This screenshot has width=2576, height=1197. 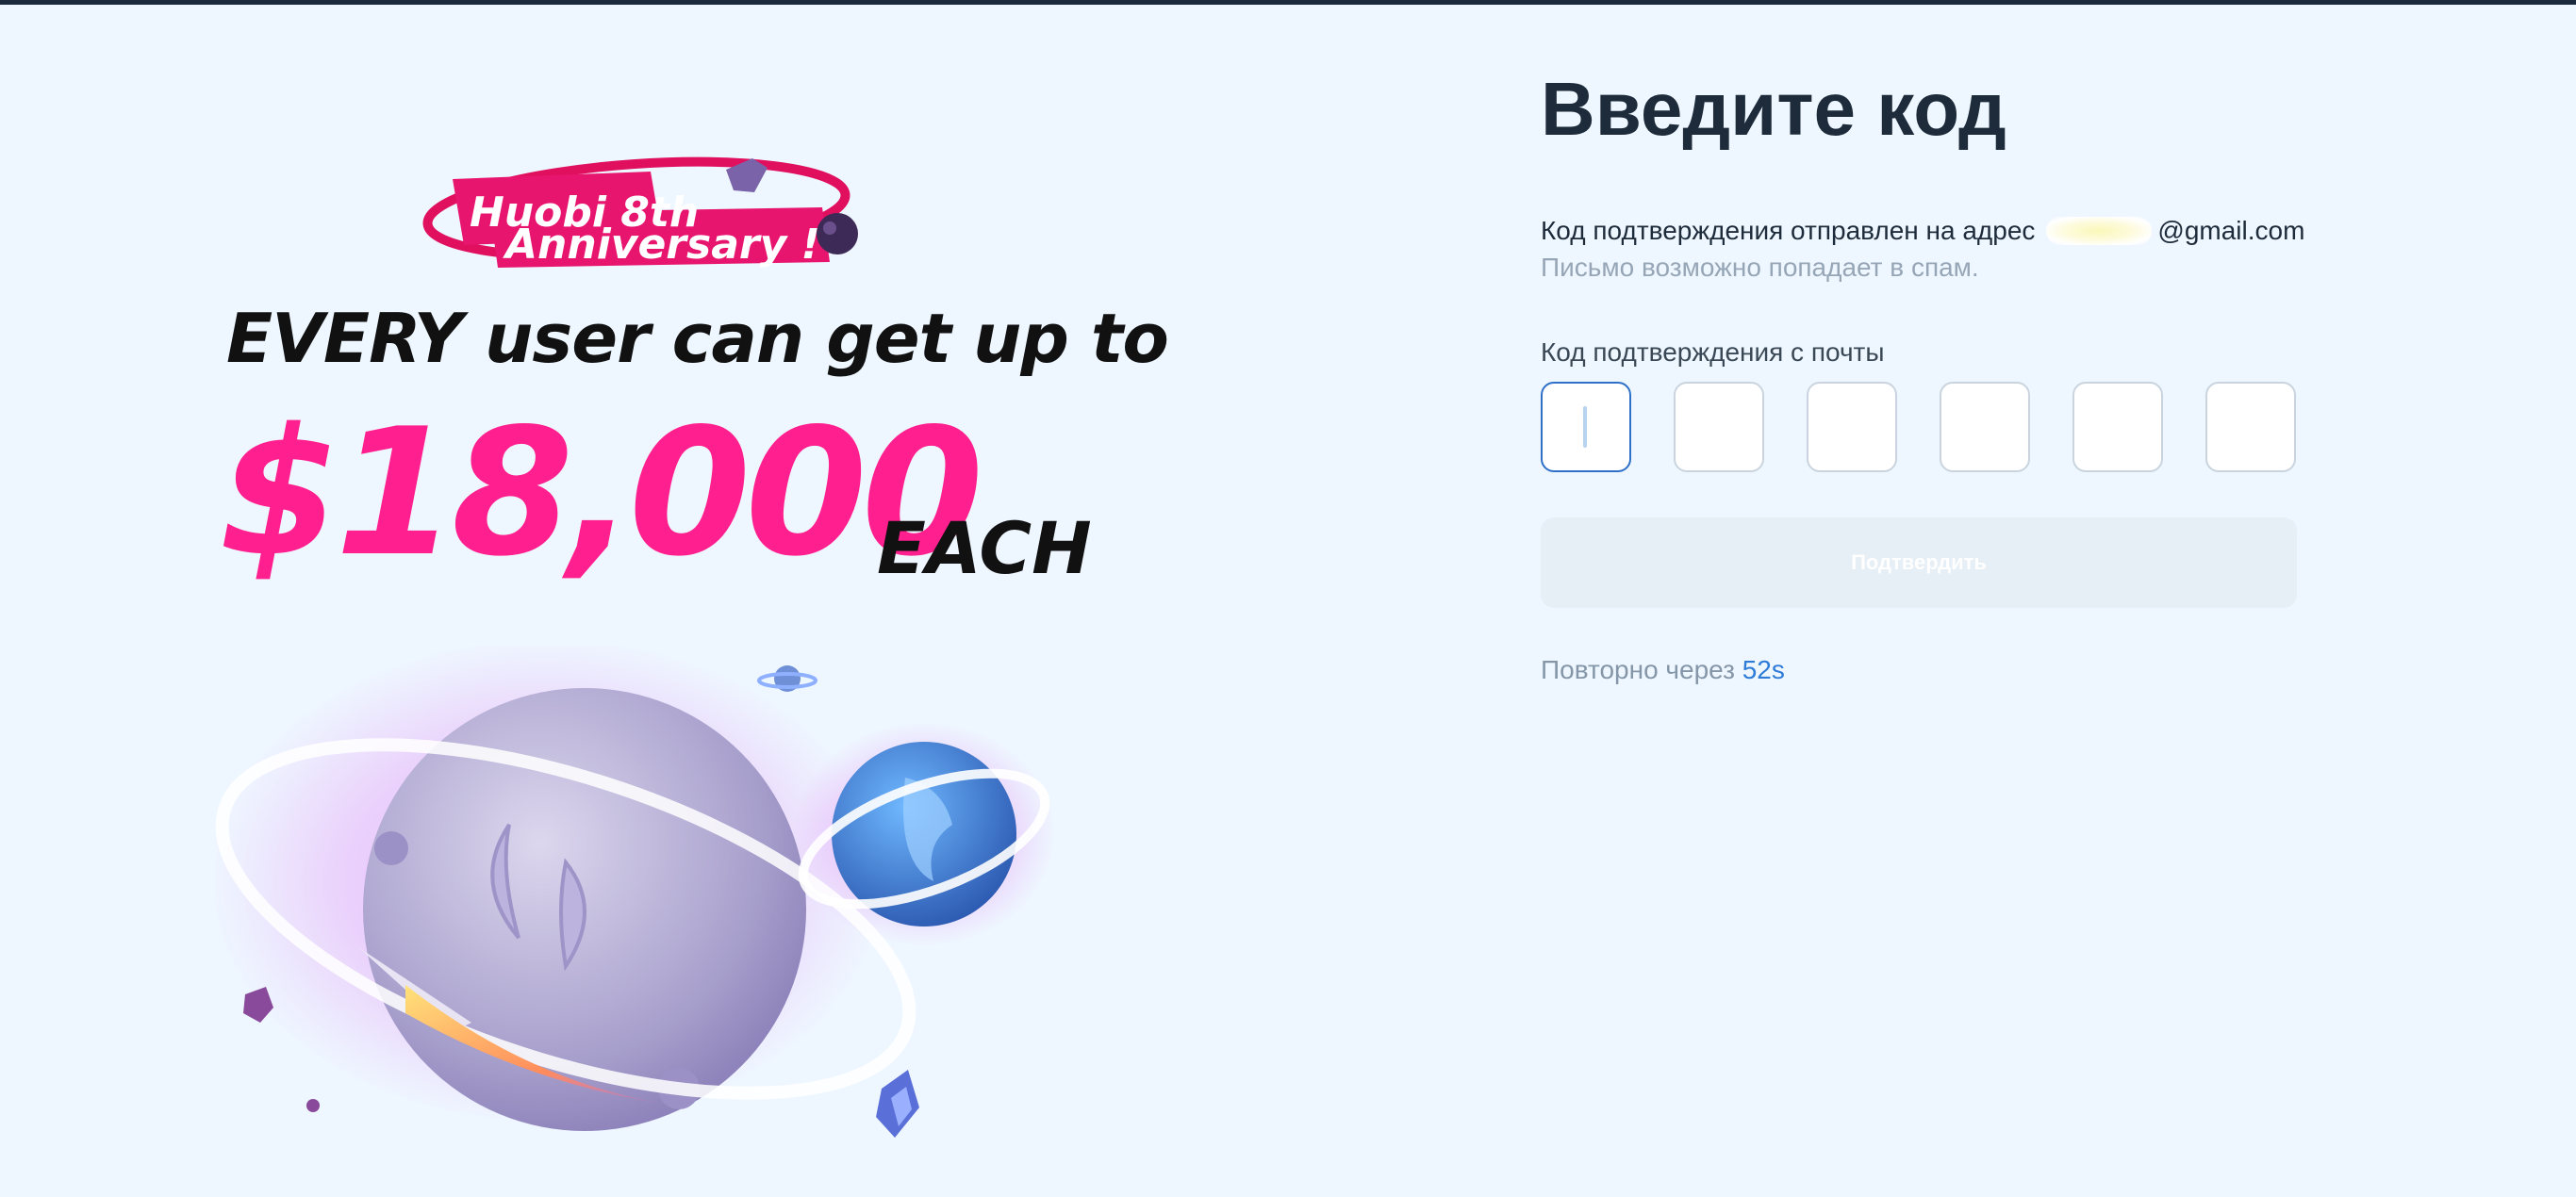 What do you see at coordinates (1788, 231) in the screenshot?
I see `code-sent-prefix: Код подтверждения отправлен на адрес` at bounding box center [1788, 231].